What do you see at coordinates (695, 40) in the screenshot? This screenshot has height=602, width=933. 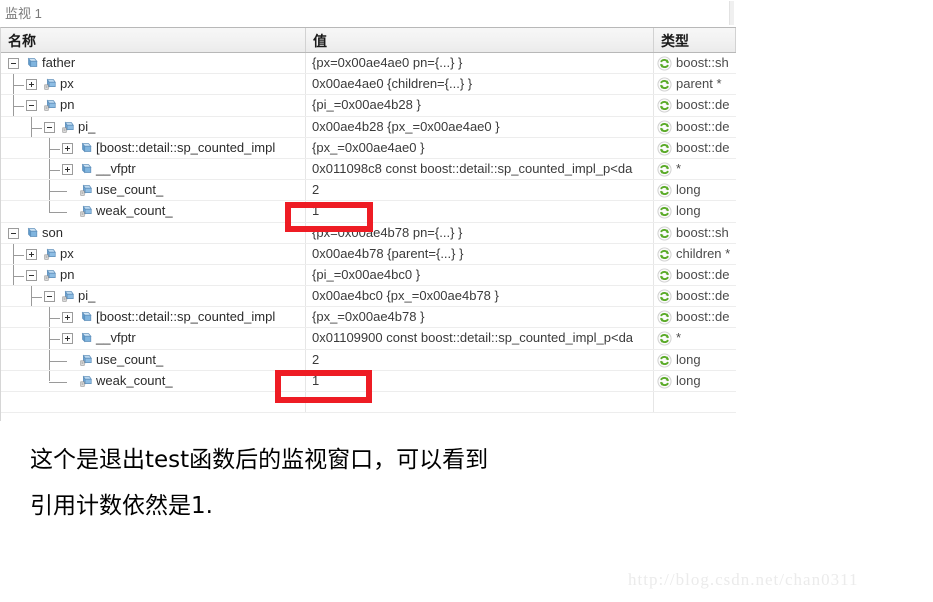 I see `column-header-type: 类型` at bounding box center [695, 40].